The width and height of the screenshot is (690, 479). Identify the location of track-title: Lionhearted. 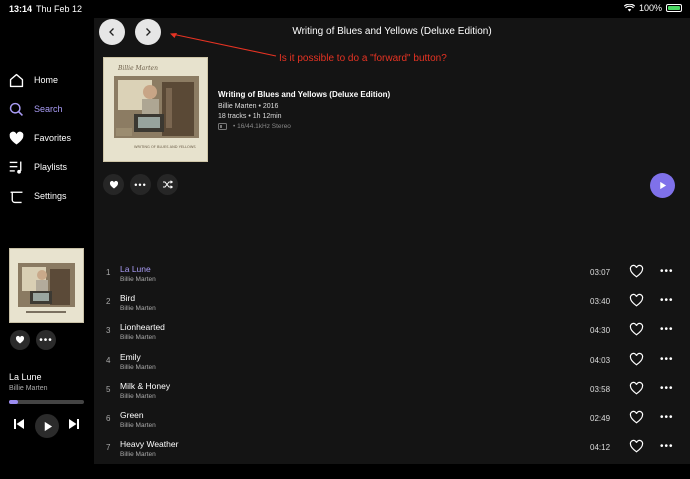
(142, 327).